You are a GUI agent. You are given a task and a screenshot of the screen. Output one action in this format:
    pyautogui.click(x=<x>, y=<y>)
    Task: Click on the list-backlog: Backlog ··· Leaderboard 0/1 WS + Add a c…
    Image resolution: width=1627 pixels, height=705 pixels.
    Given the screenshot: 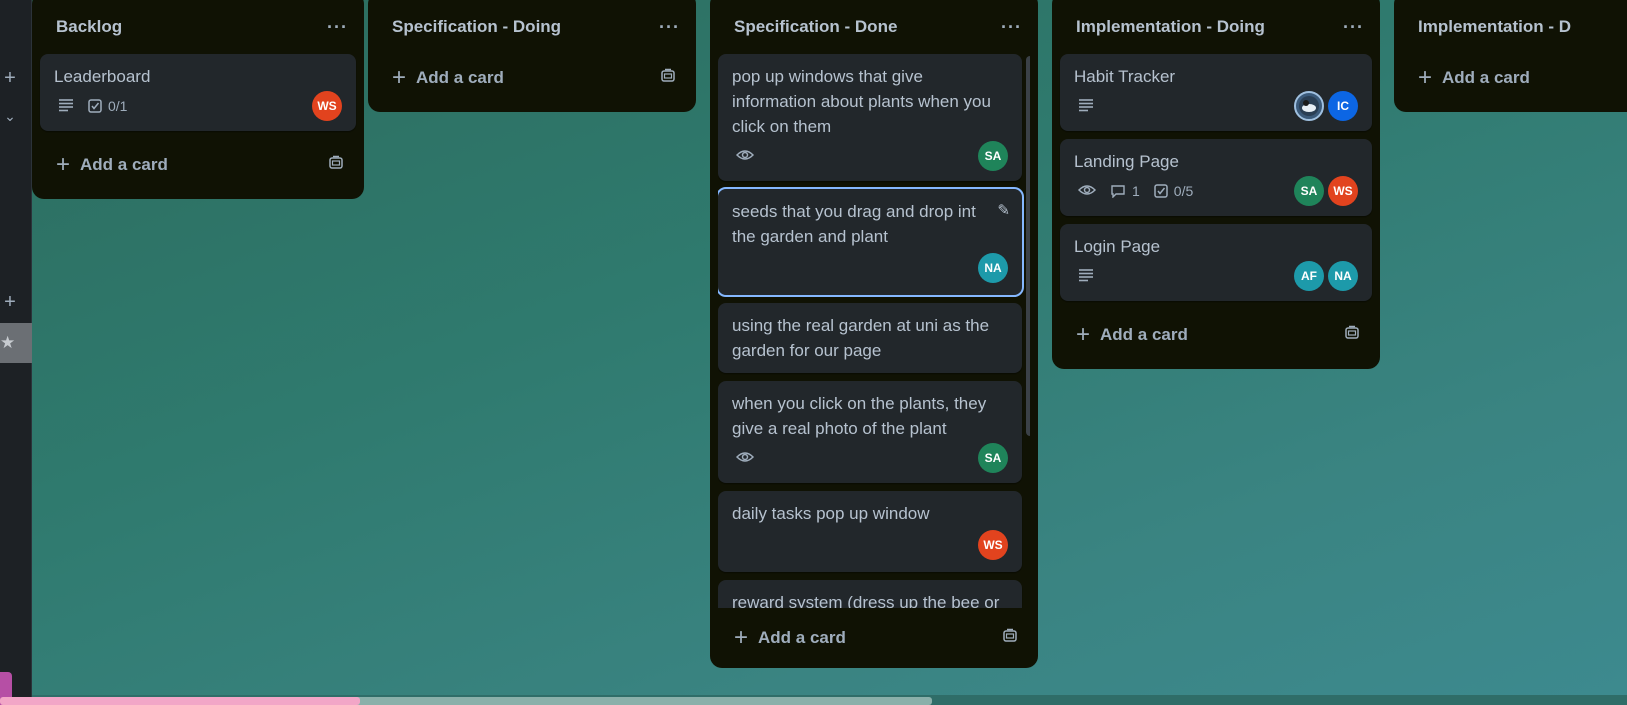 What is the action you would take?
    pyautogui.click(x=198, y=99)
    